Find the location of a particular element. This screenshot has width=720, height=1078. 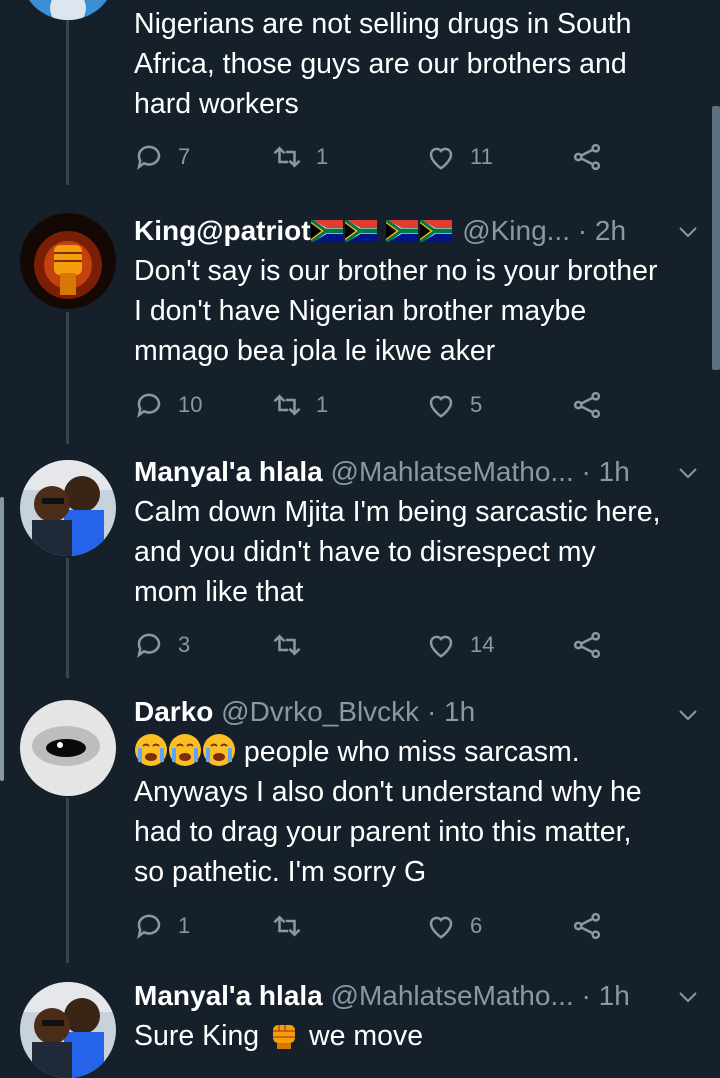

like-button: 14 is located at coordinates (460, 645).